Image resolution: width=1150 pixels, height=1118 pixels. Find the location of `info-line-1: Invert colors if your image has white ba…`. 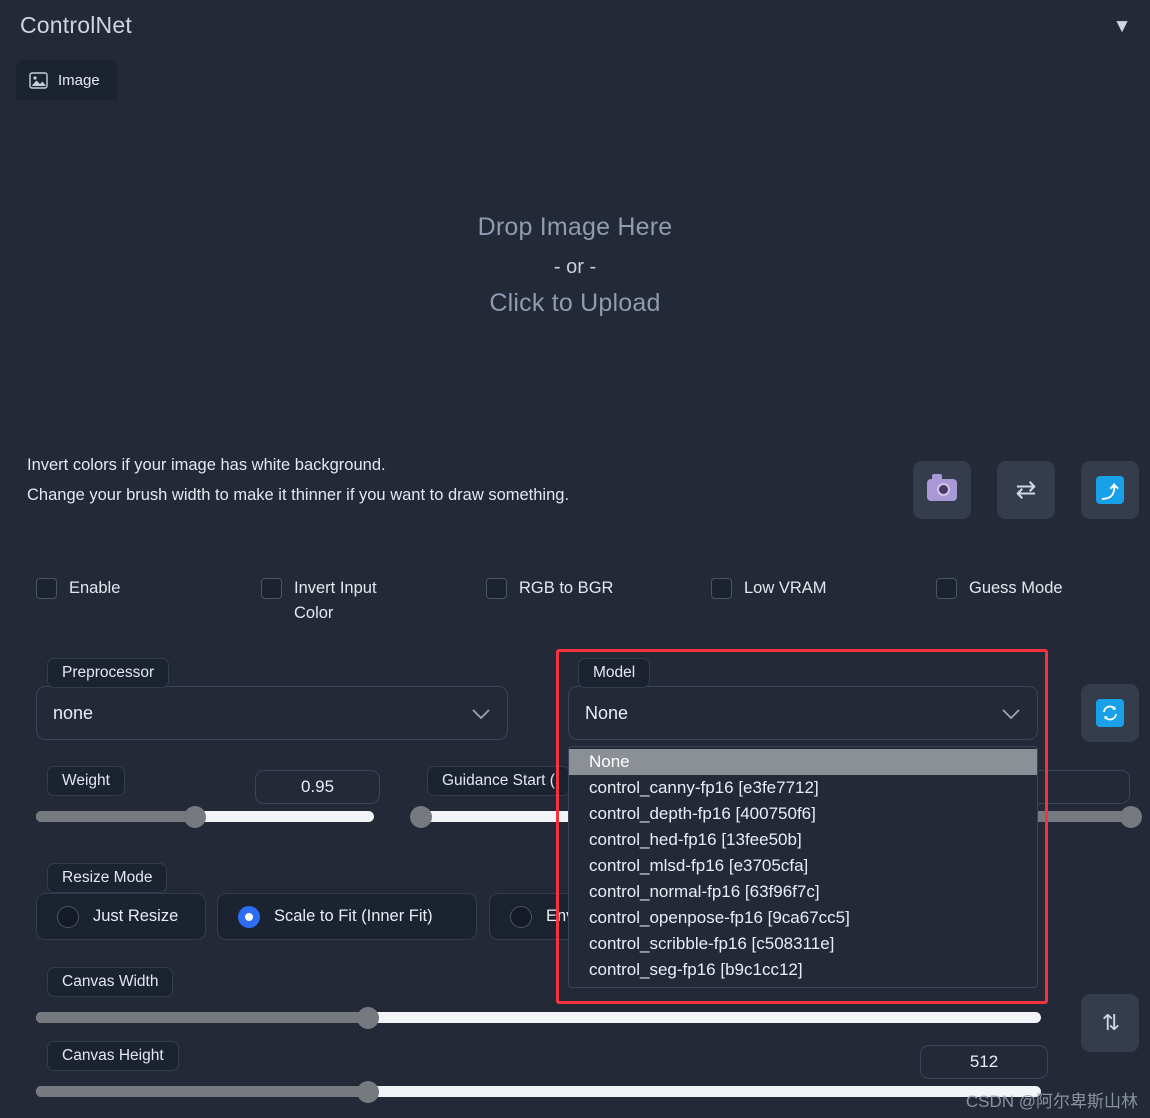

info-line-1: Invert colors if your image has white ba… is located at coordinates (206, 465).